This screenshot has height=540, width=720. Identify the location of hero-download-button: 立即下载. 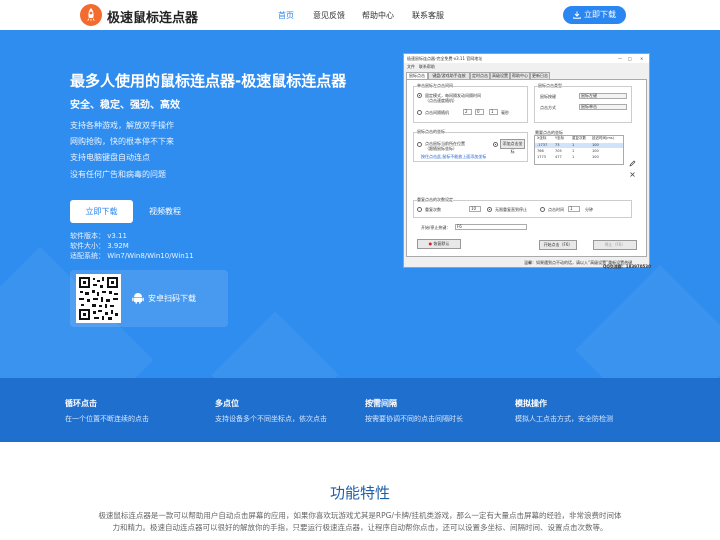
(101, 211).